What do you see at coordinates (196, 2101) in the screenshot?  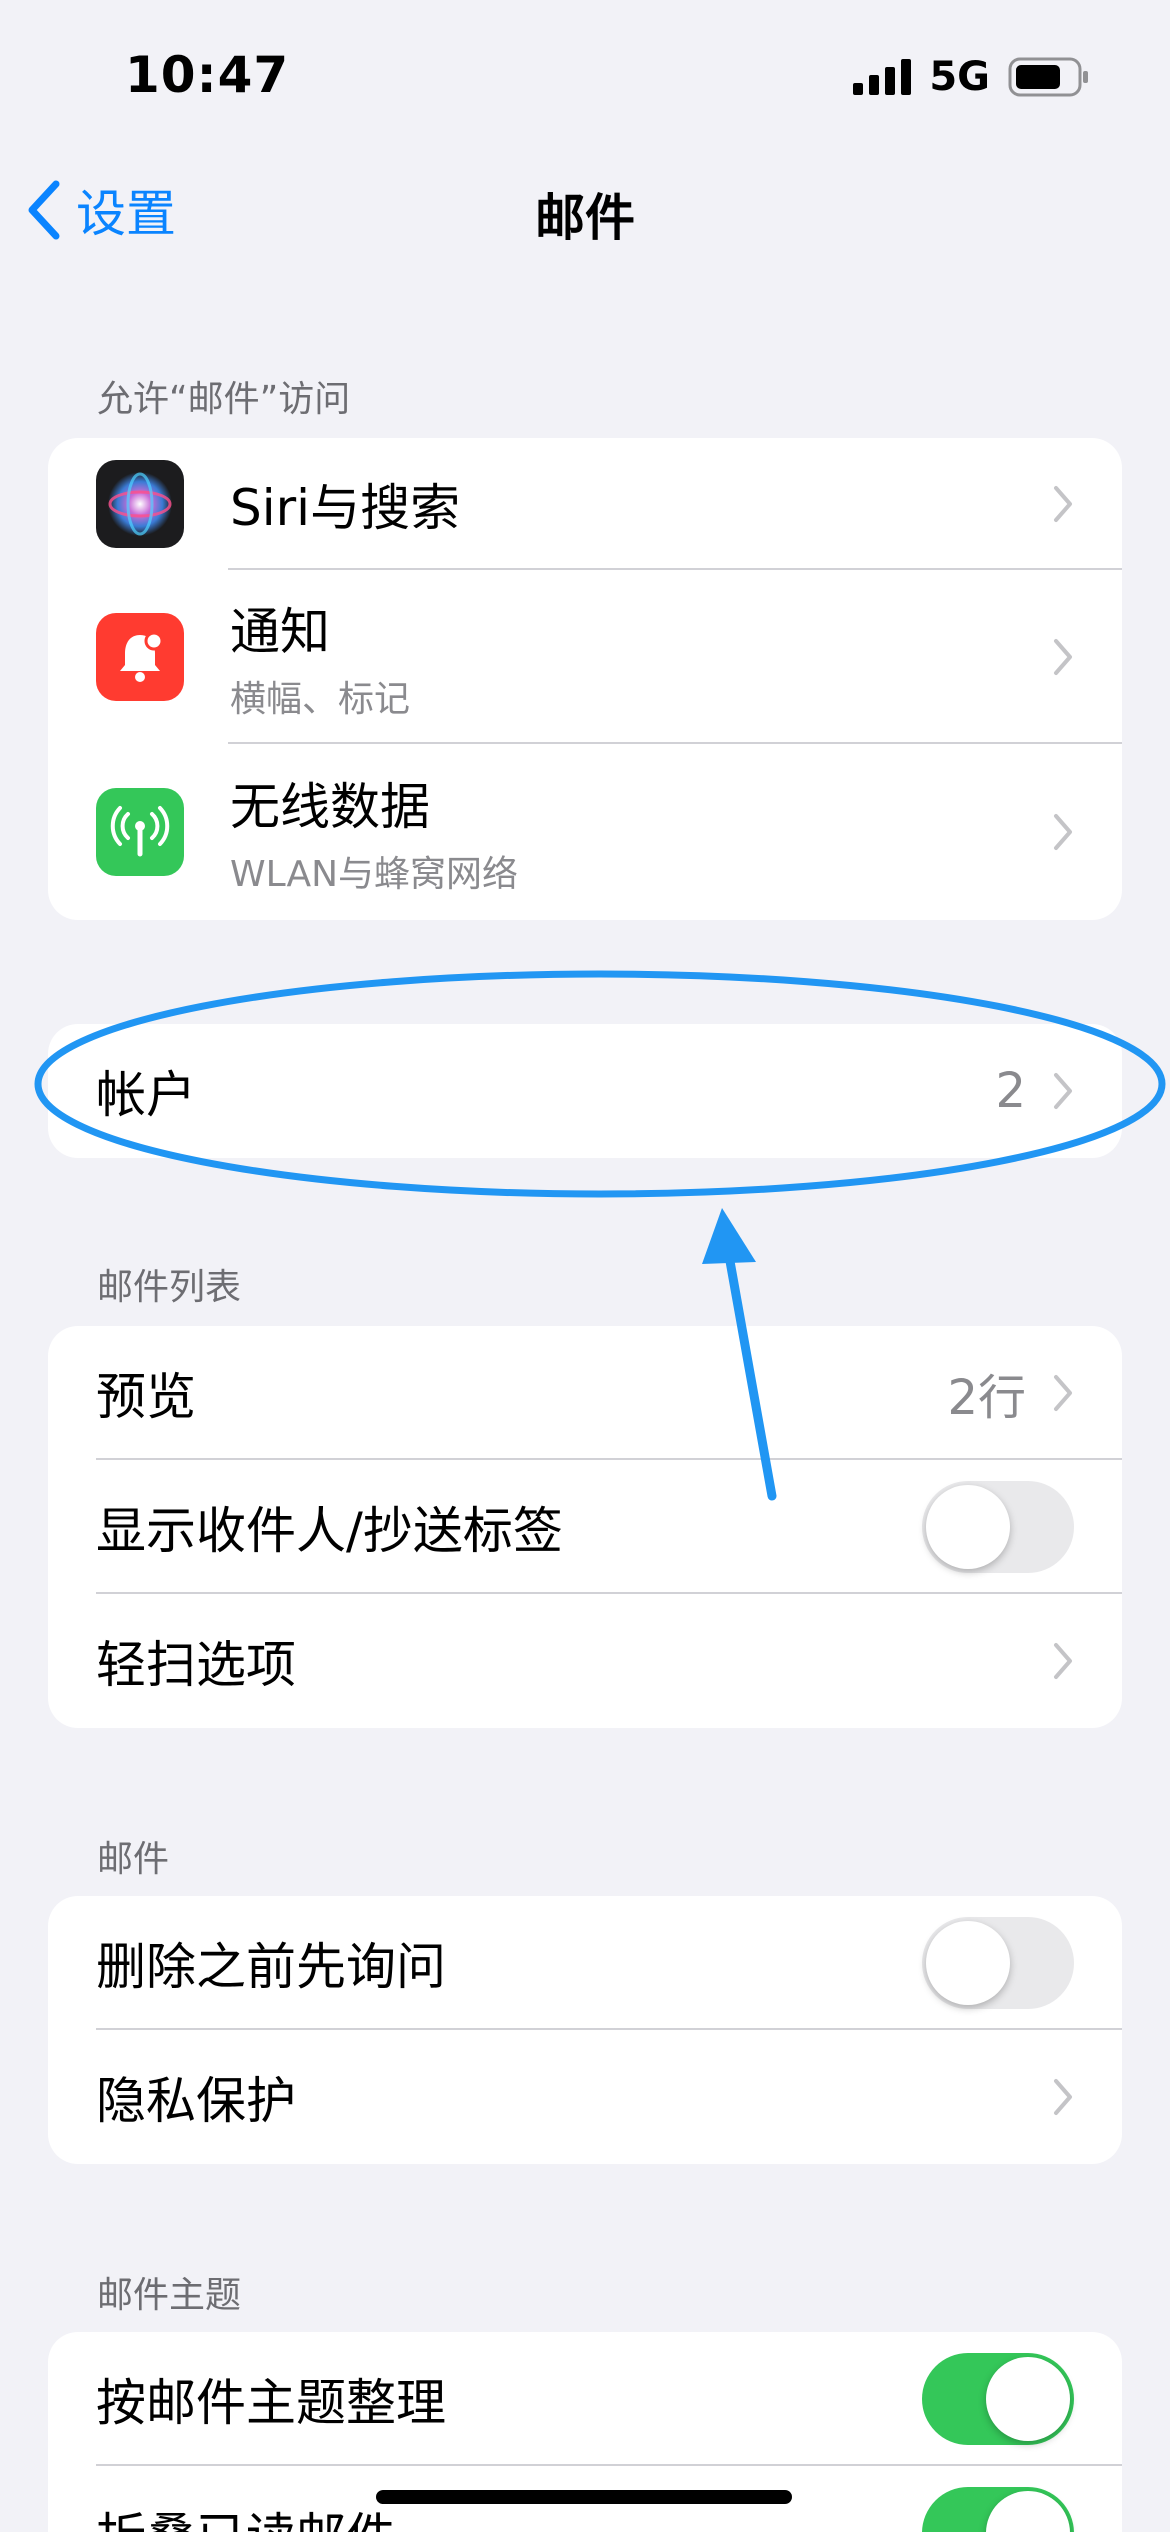 I see `privacy-protection-label: 隐私保护` at bounding box center [196, 2101].